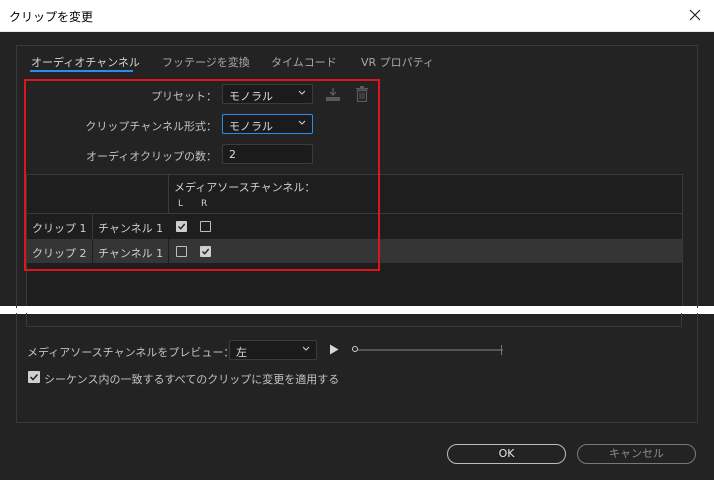 The height and width of the screenshot is (480, 714). What do you see at coordinates (636, 454) in the screenshot?
I see `cancel-button: キャンセル` at bounding box center [636, 454].